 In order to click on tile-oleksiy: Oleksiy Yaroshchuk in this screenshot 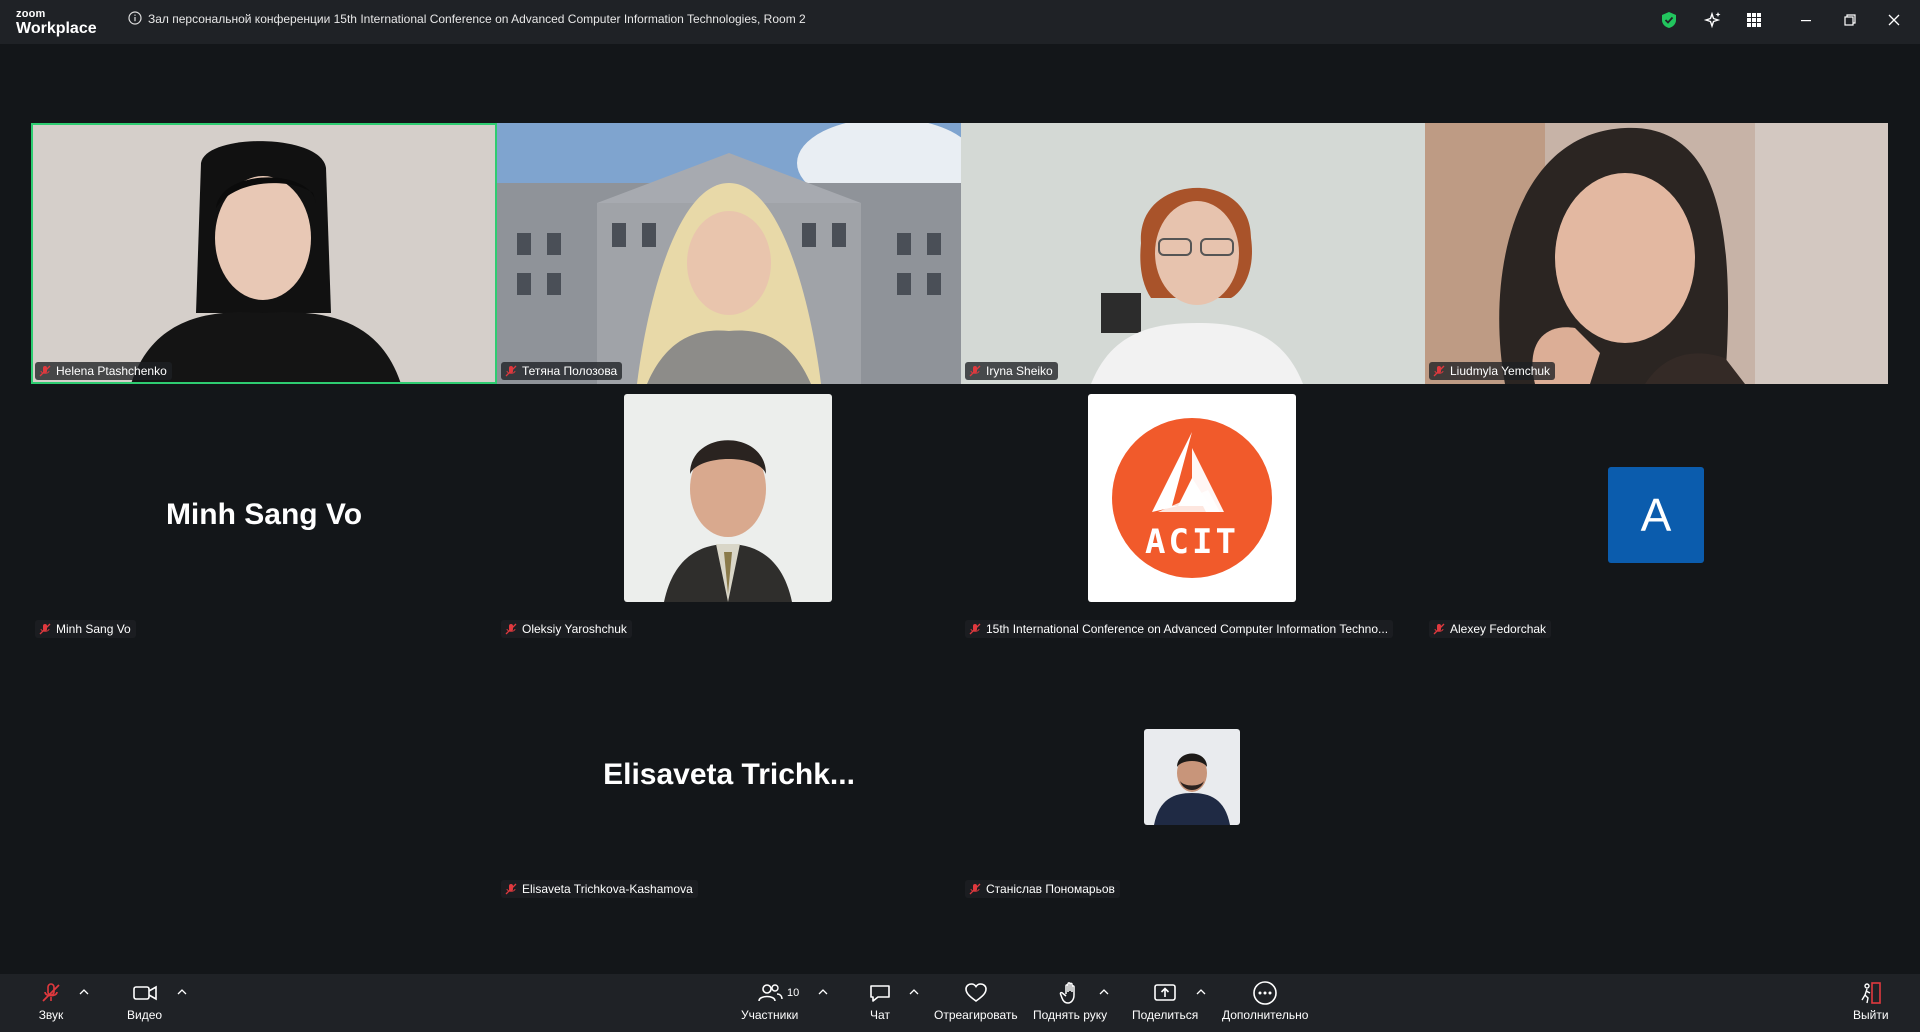, I will do `click(729, 517)`.